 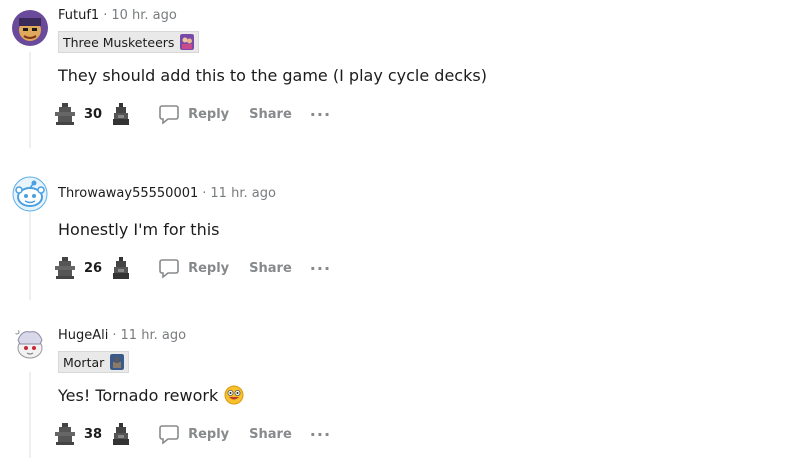 What do you see at coordinates (83, 335) in the screenshot?
I see `comment-author: HugeAli` at bounding box center [83, 335].